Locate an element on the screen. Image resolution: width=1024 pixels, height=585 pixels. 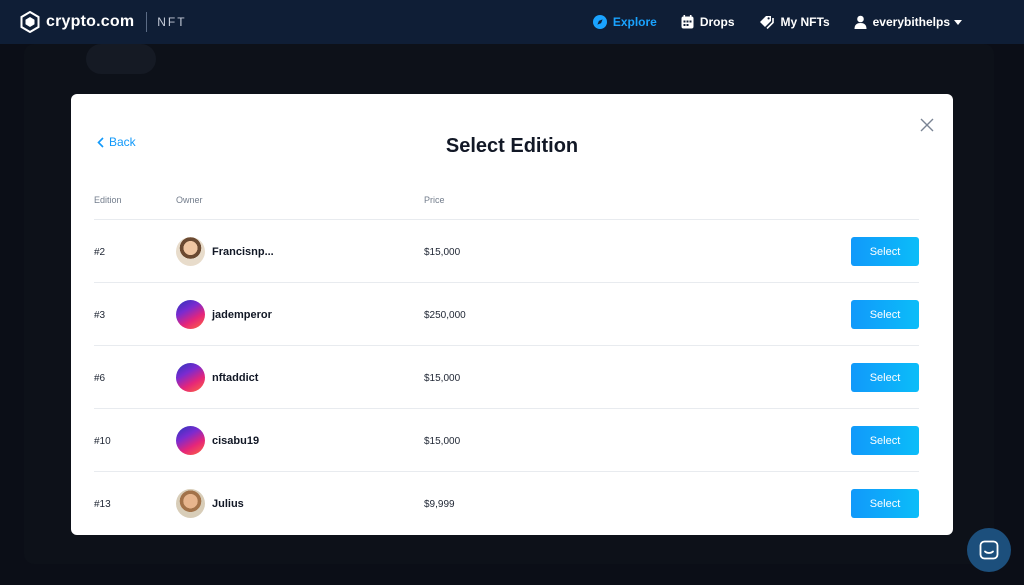
user-menu: everybithelps is located at coordinates (911, 22).